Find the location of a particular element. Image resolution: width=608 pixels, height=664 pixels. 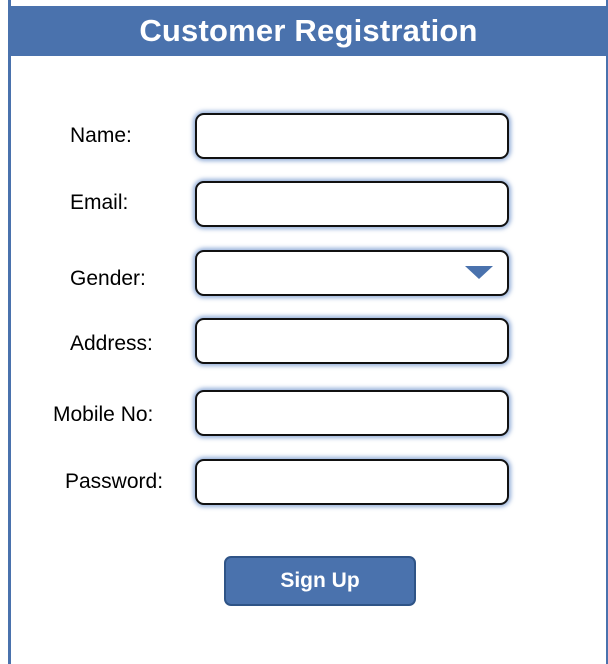

mobile-field is located at coordinates (352, 413).